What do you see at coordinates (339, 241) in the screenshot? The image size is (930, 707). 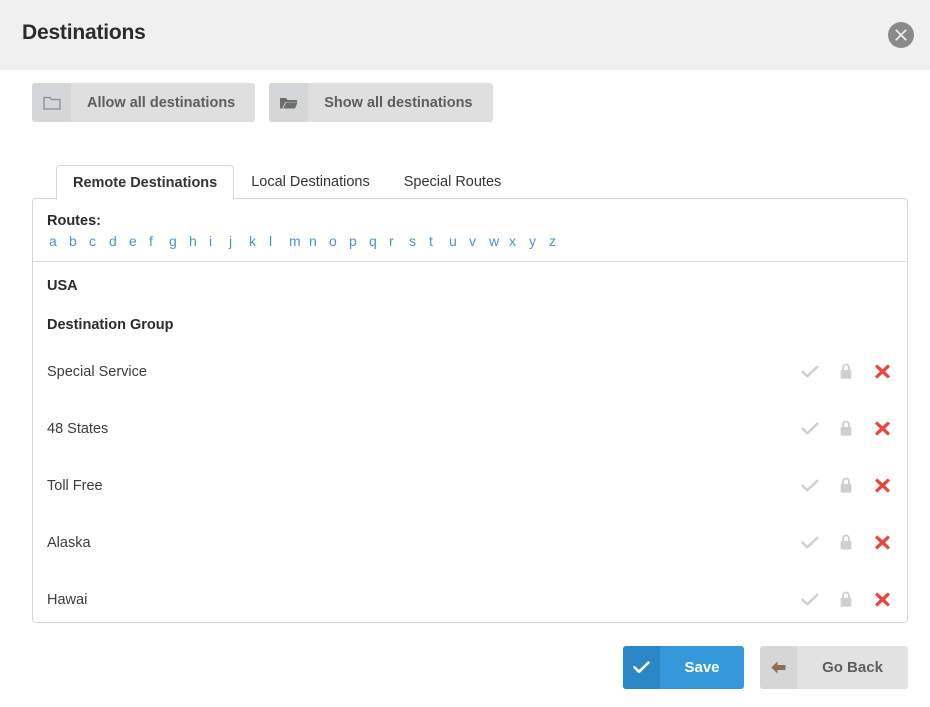 I see `route-letter-o: o` at bounding box center [339, 241].